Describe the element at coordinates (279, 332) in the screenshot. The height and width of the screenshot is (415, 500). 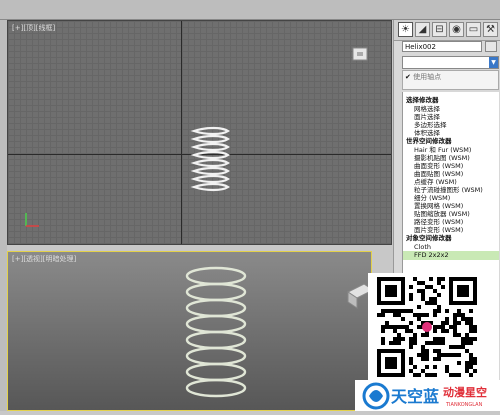
I see `perspective-canvas` at that location.